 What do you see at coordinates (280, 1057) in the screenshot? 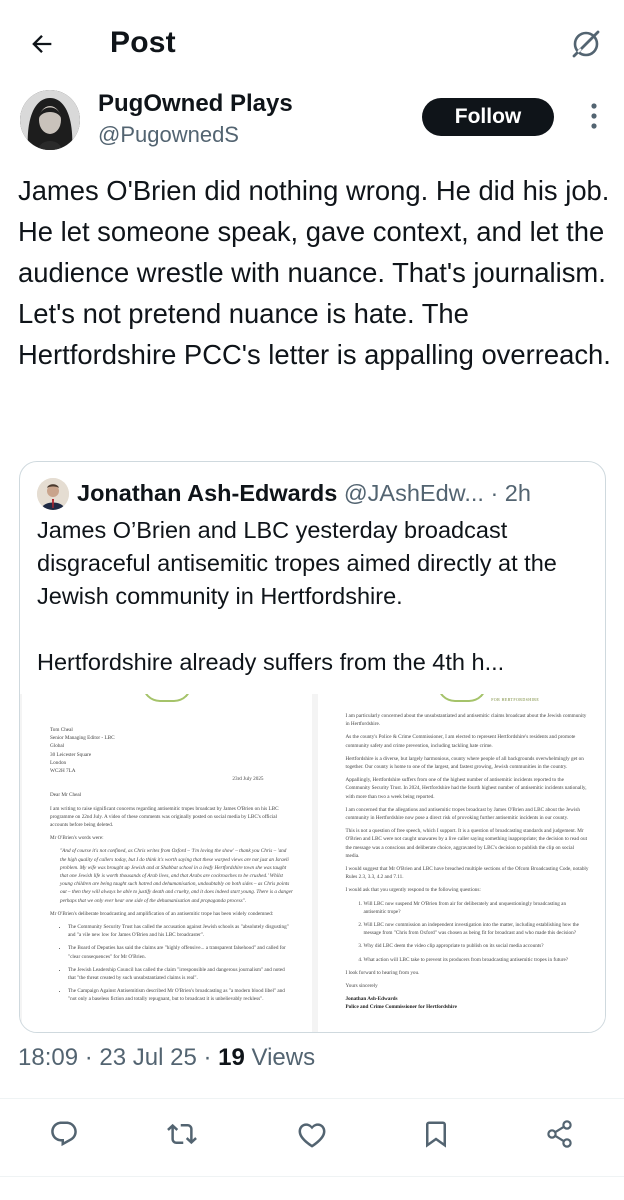
I see `views-label: Views` at bounding box center [280, 1057].